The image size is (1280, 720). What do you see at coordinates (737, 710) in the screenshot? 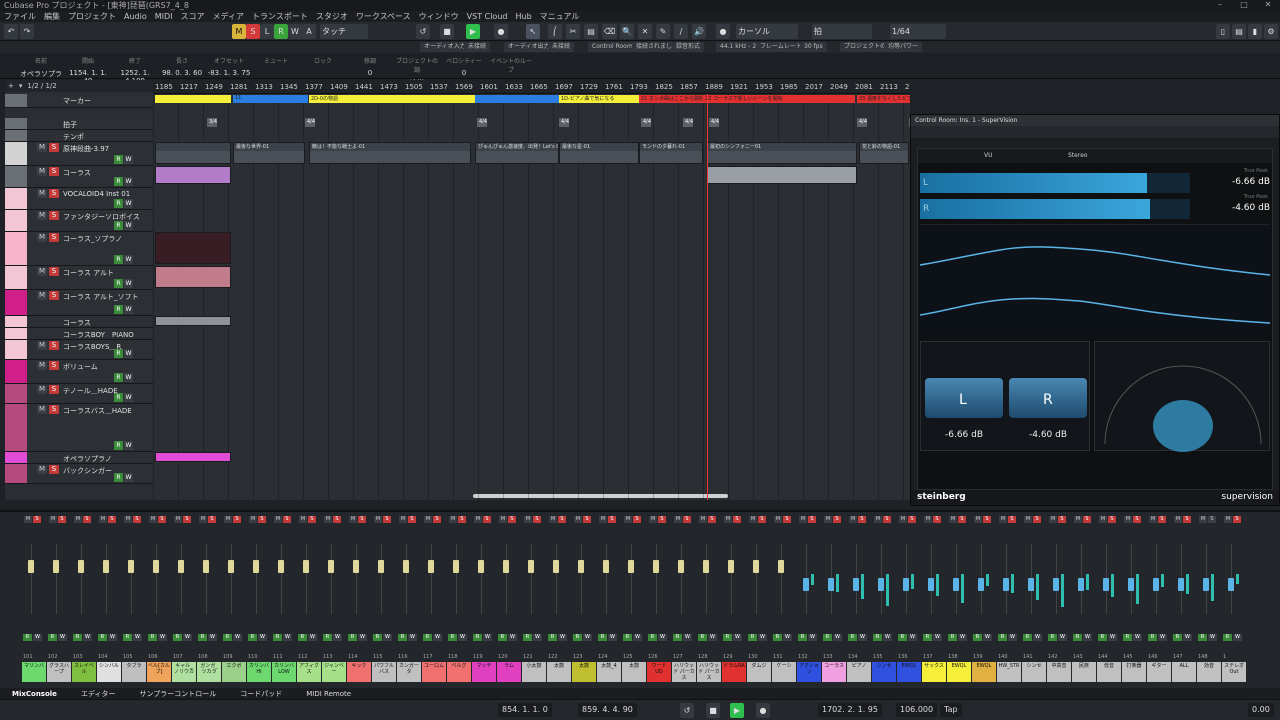
I see `transport-play-button: ▶` at bounding box center [737, 710].